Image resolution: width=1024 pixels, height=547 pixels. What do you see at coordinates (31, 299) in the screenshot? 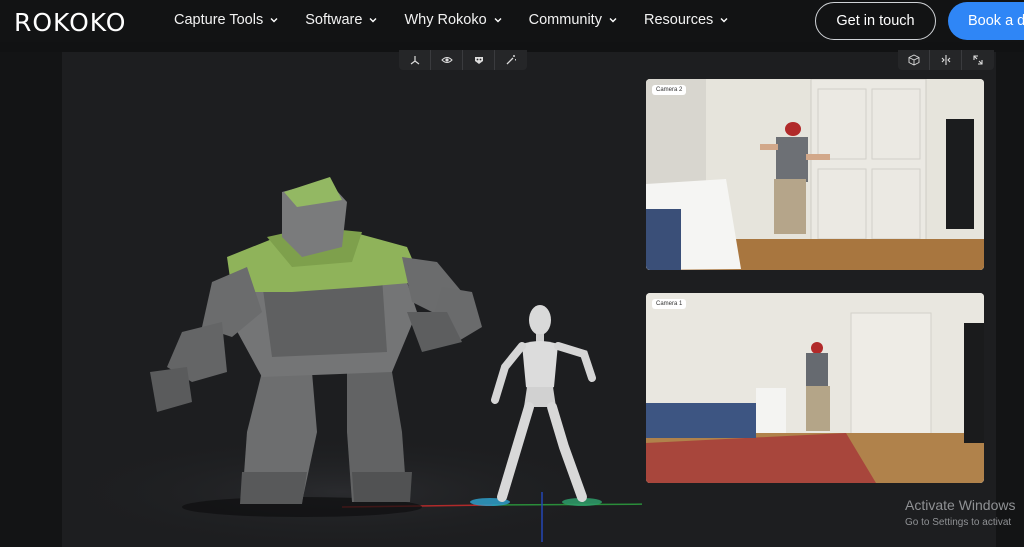
I see `page-margin-left` at bounding box center [31, 299].